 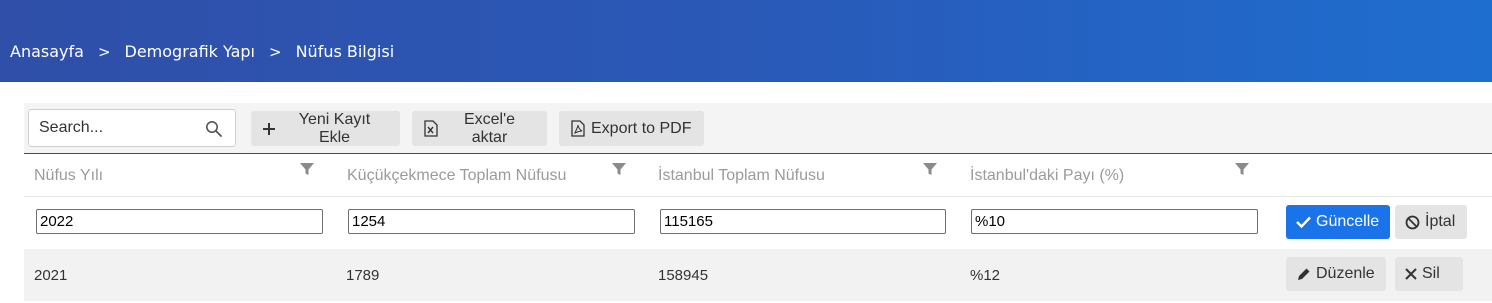 I want to click on istanbul-population-input, so click(x=803, y=221).